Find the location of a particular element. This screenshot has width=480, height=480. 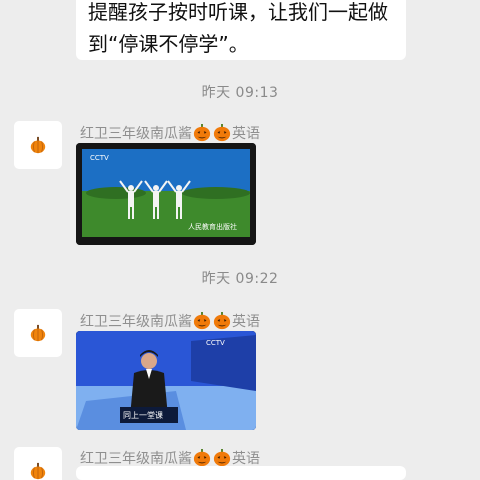

timestamp: 昨天 09:13 is located at coordinates (240, 93).